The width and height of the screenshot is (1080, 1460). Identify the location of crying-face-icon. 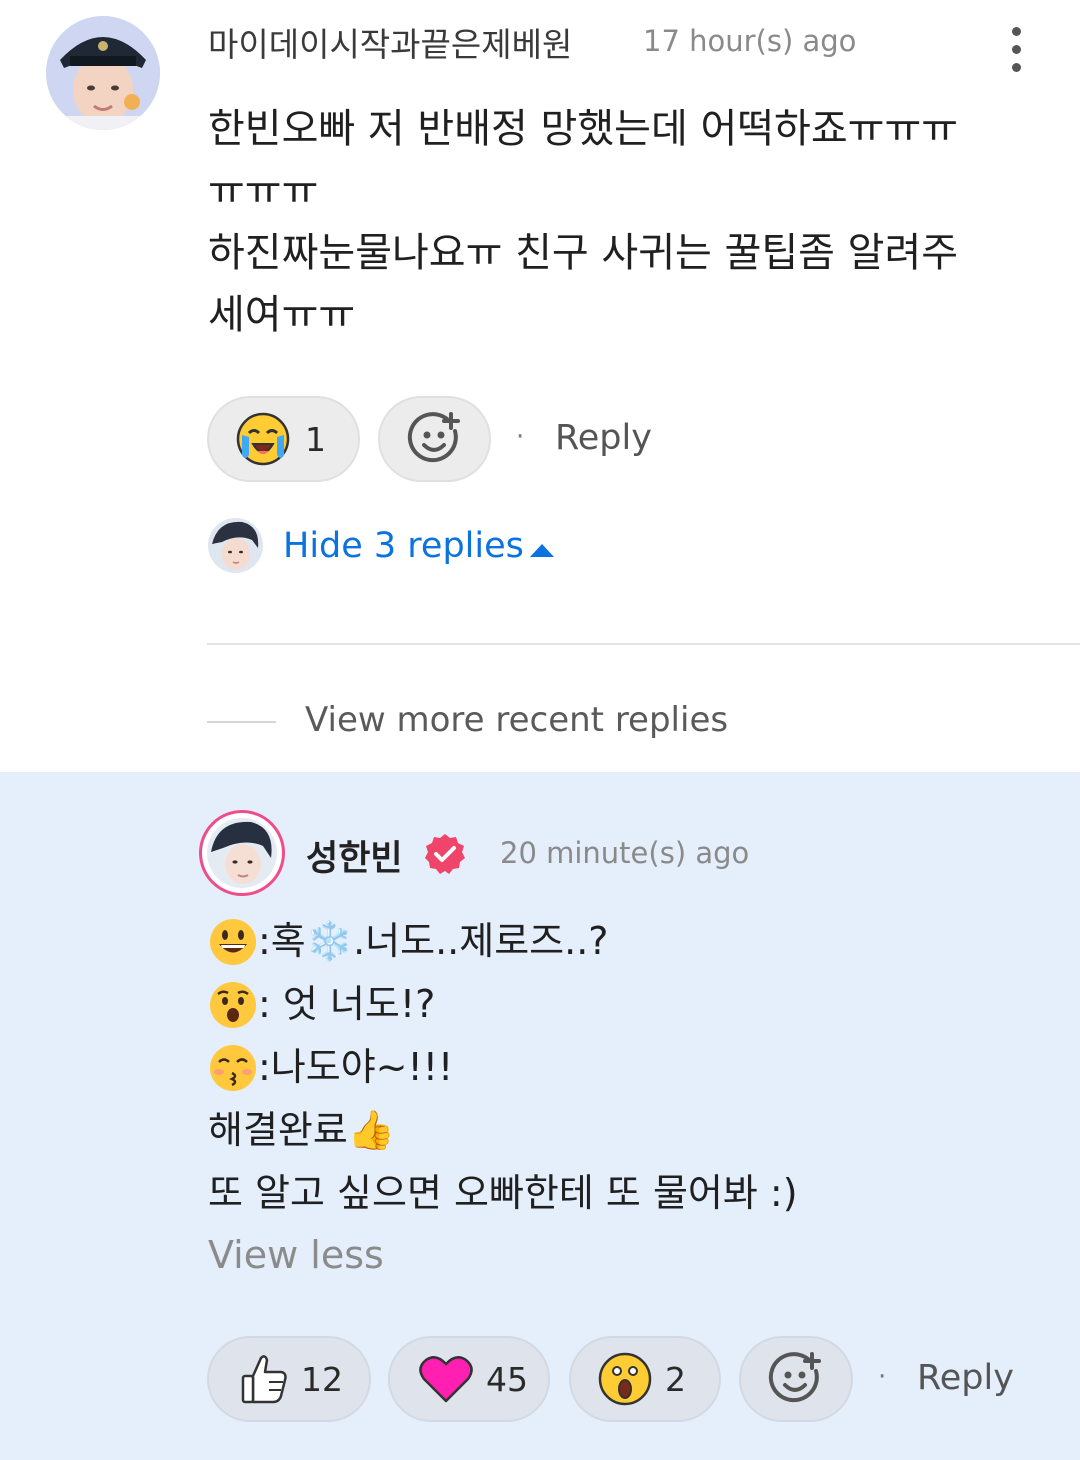
(263, 439).